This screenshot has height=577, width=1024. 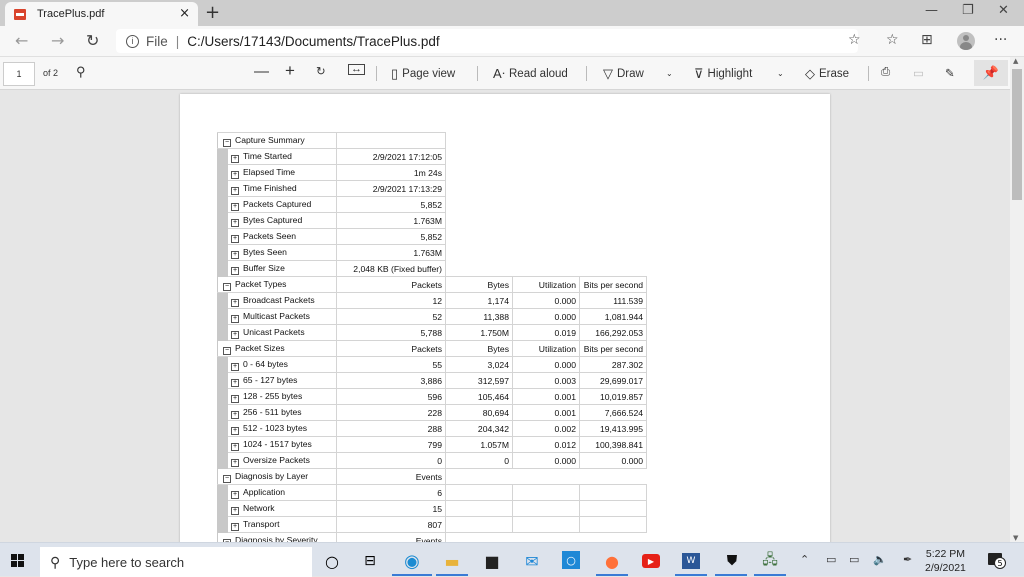 I want to click on highlight-button: ⊽ Highlight, so click(x=723, y=74).